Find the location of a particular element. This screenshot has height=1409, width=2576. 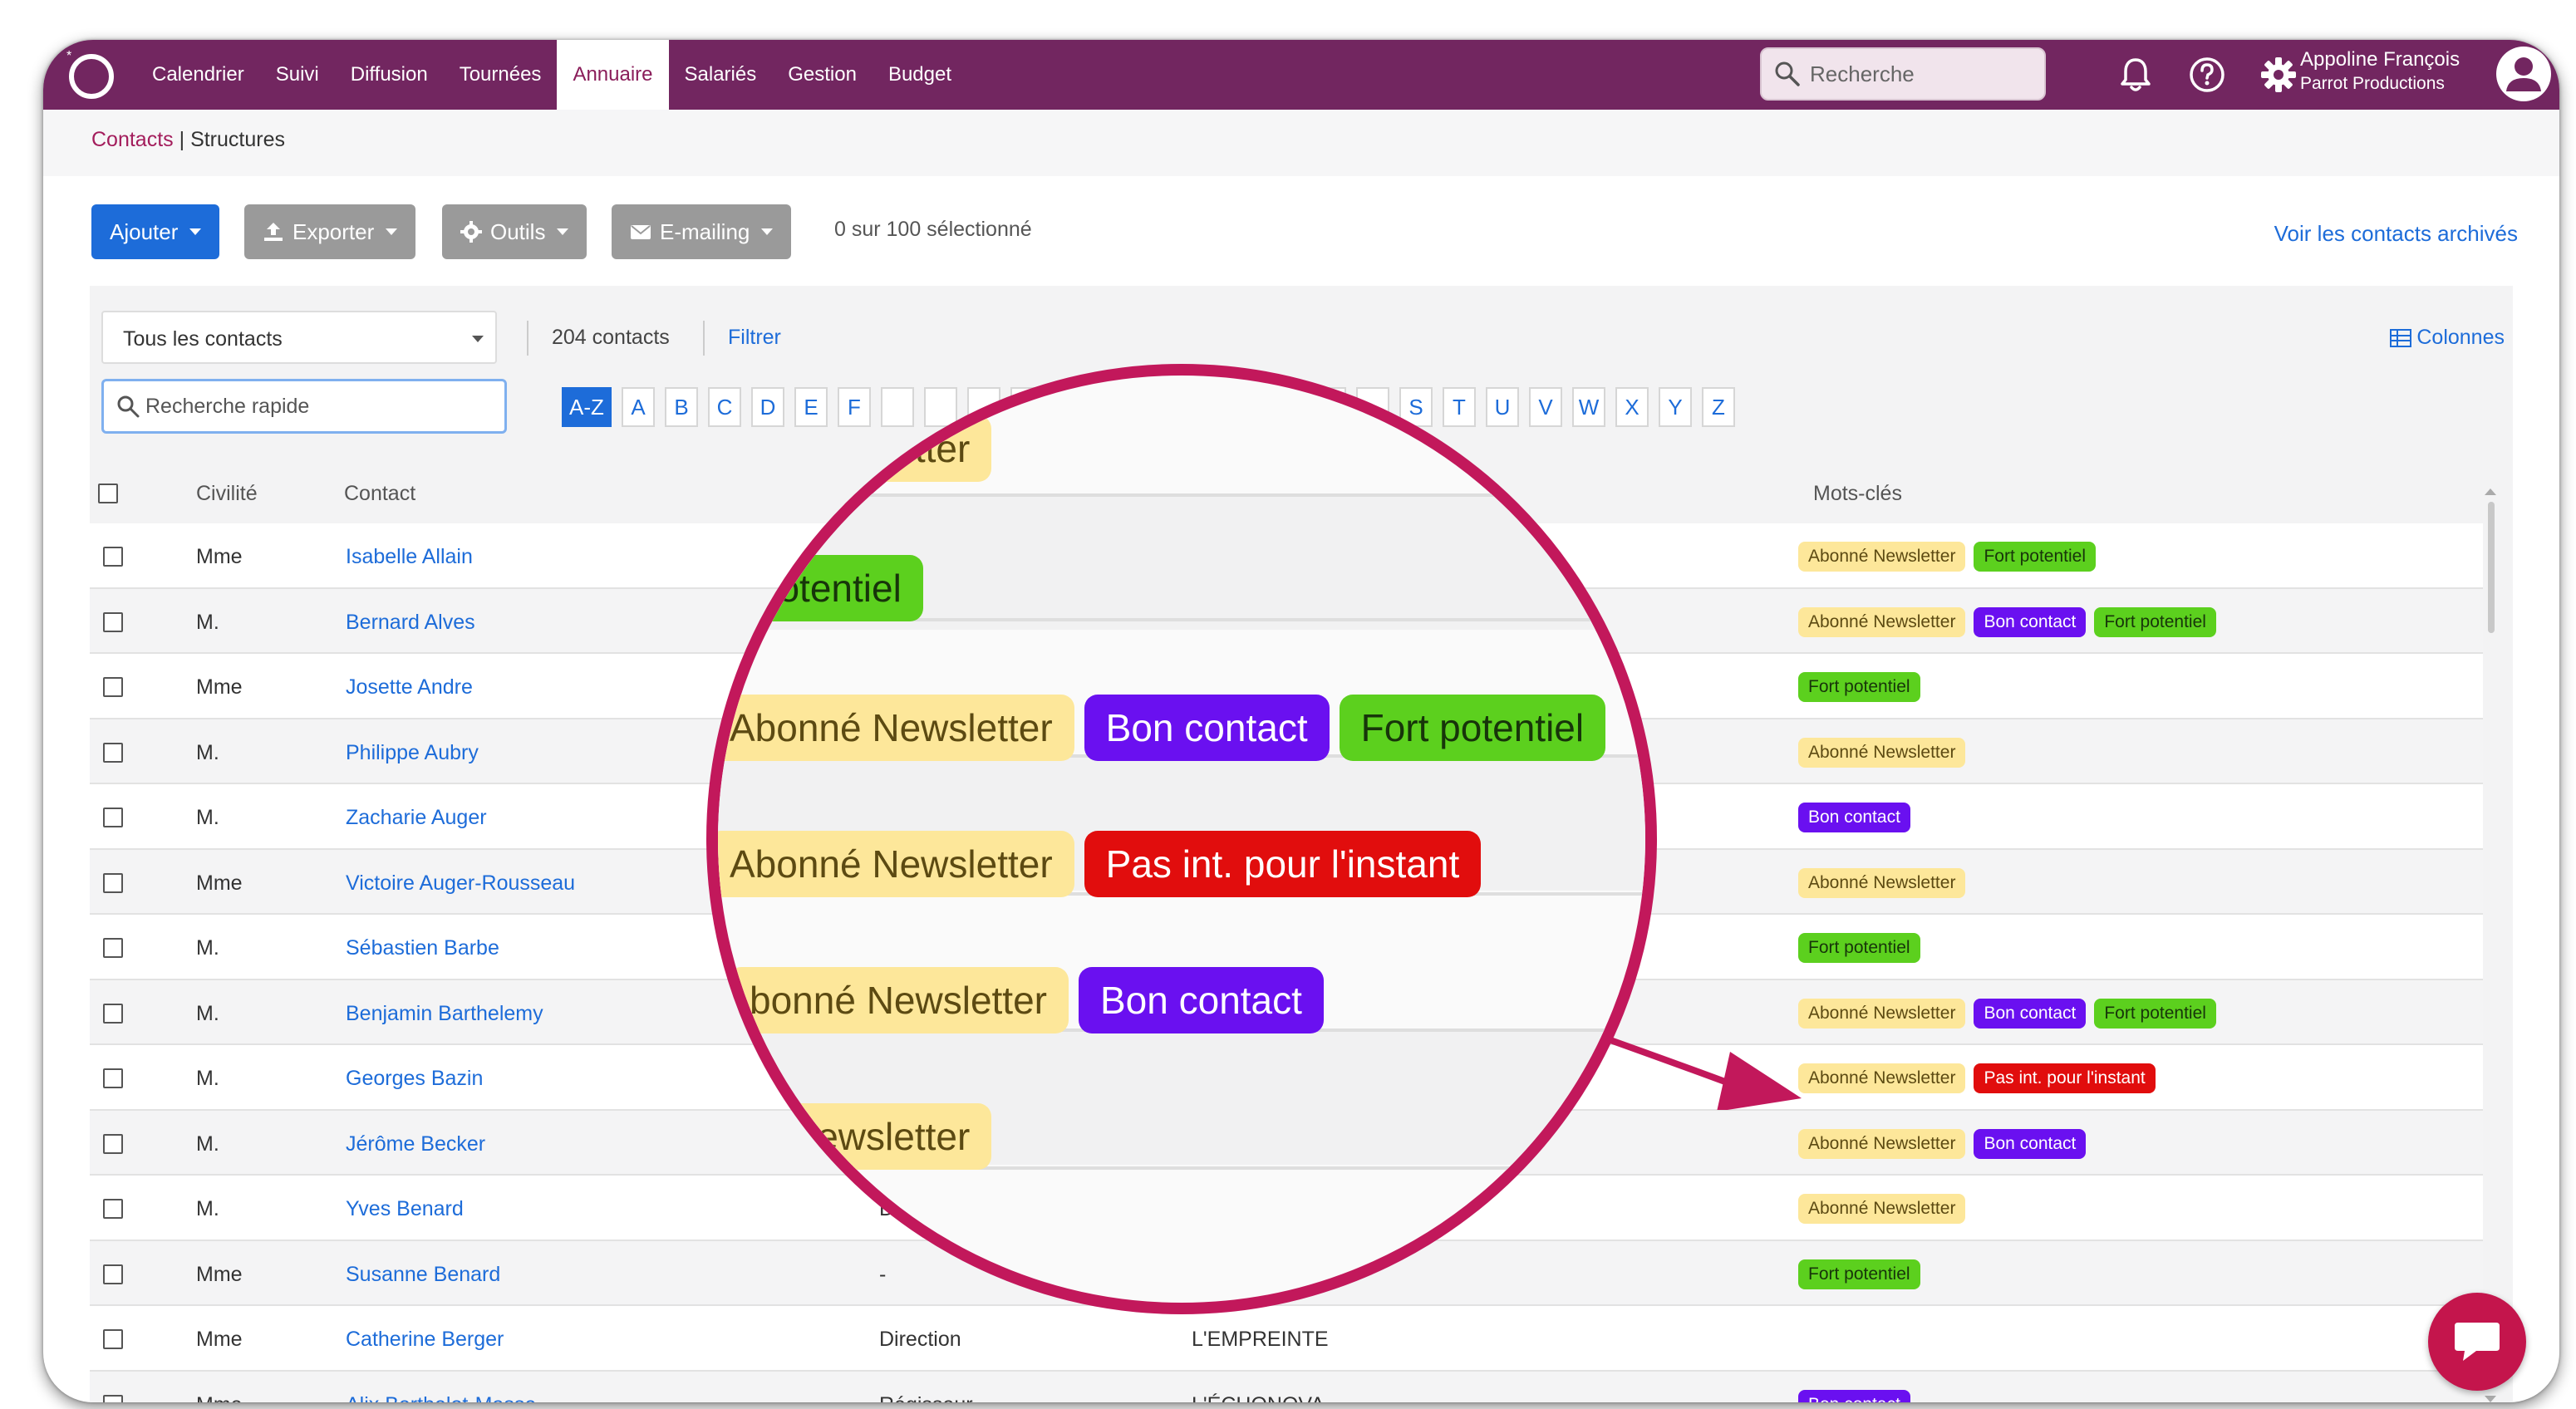

nav-item-calendrier: Calendrier is located at coordinates (198, 75).